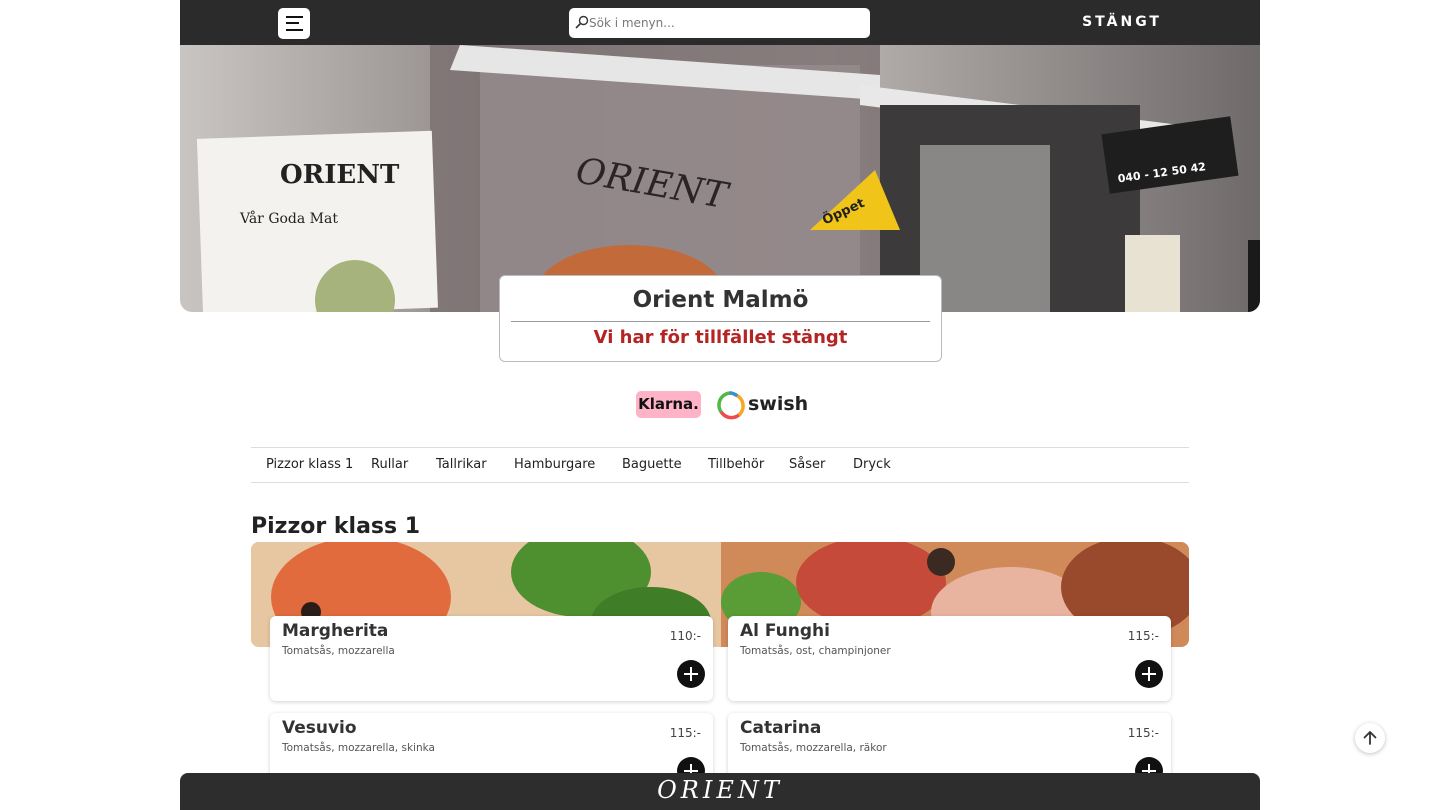  What do you see at coordinates (720, 300) in the screenshot?
I see `restaurant-name: Orient Malmö` at bounding box center [720, 300].